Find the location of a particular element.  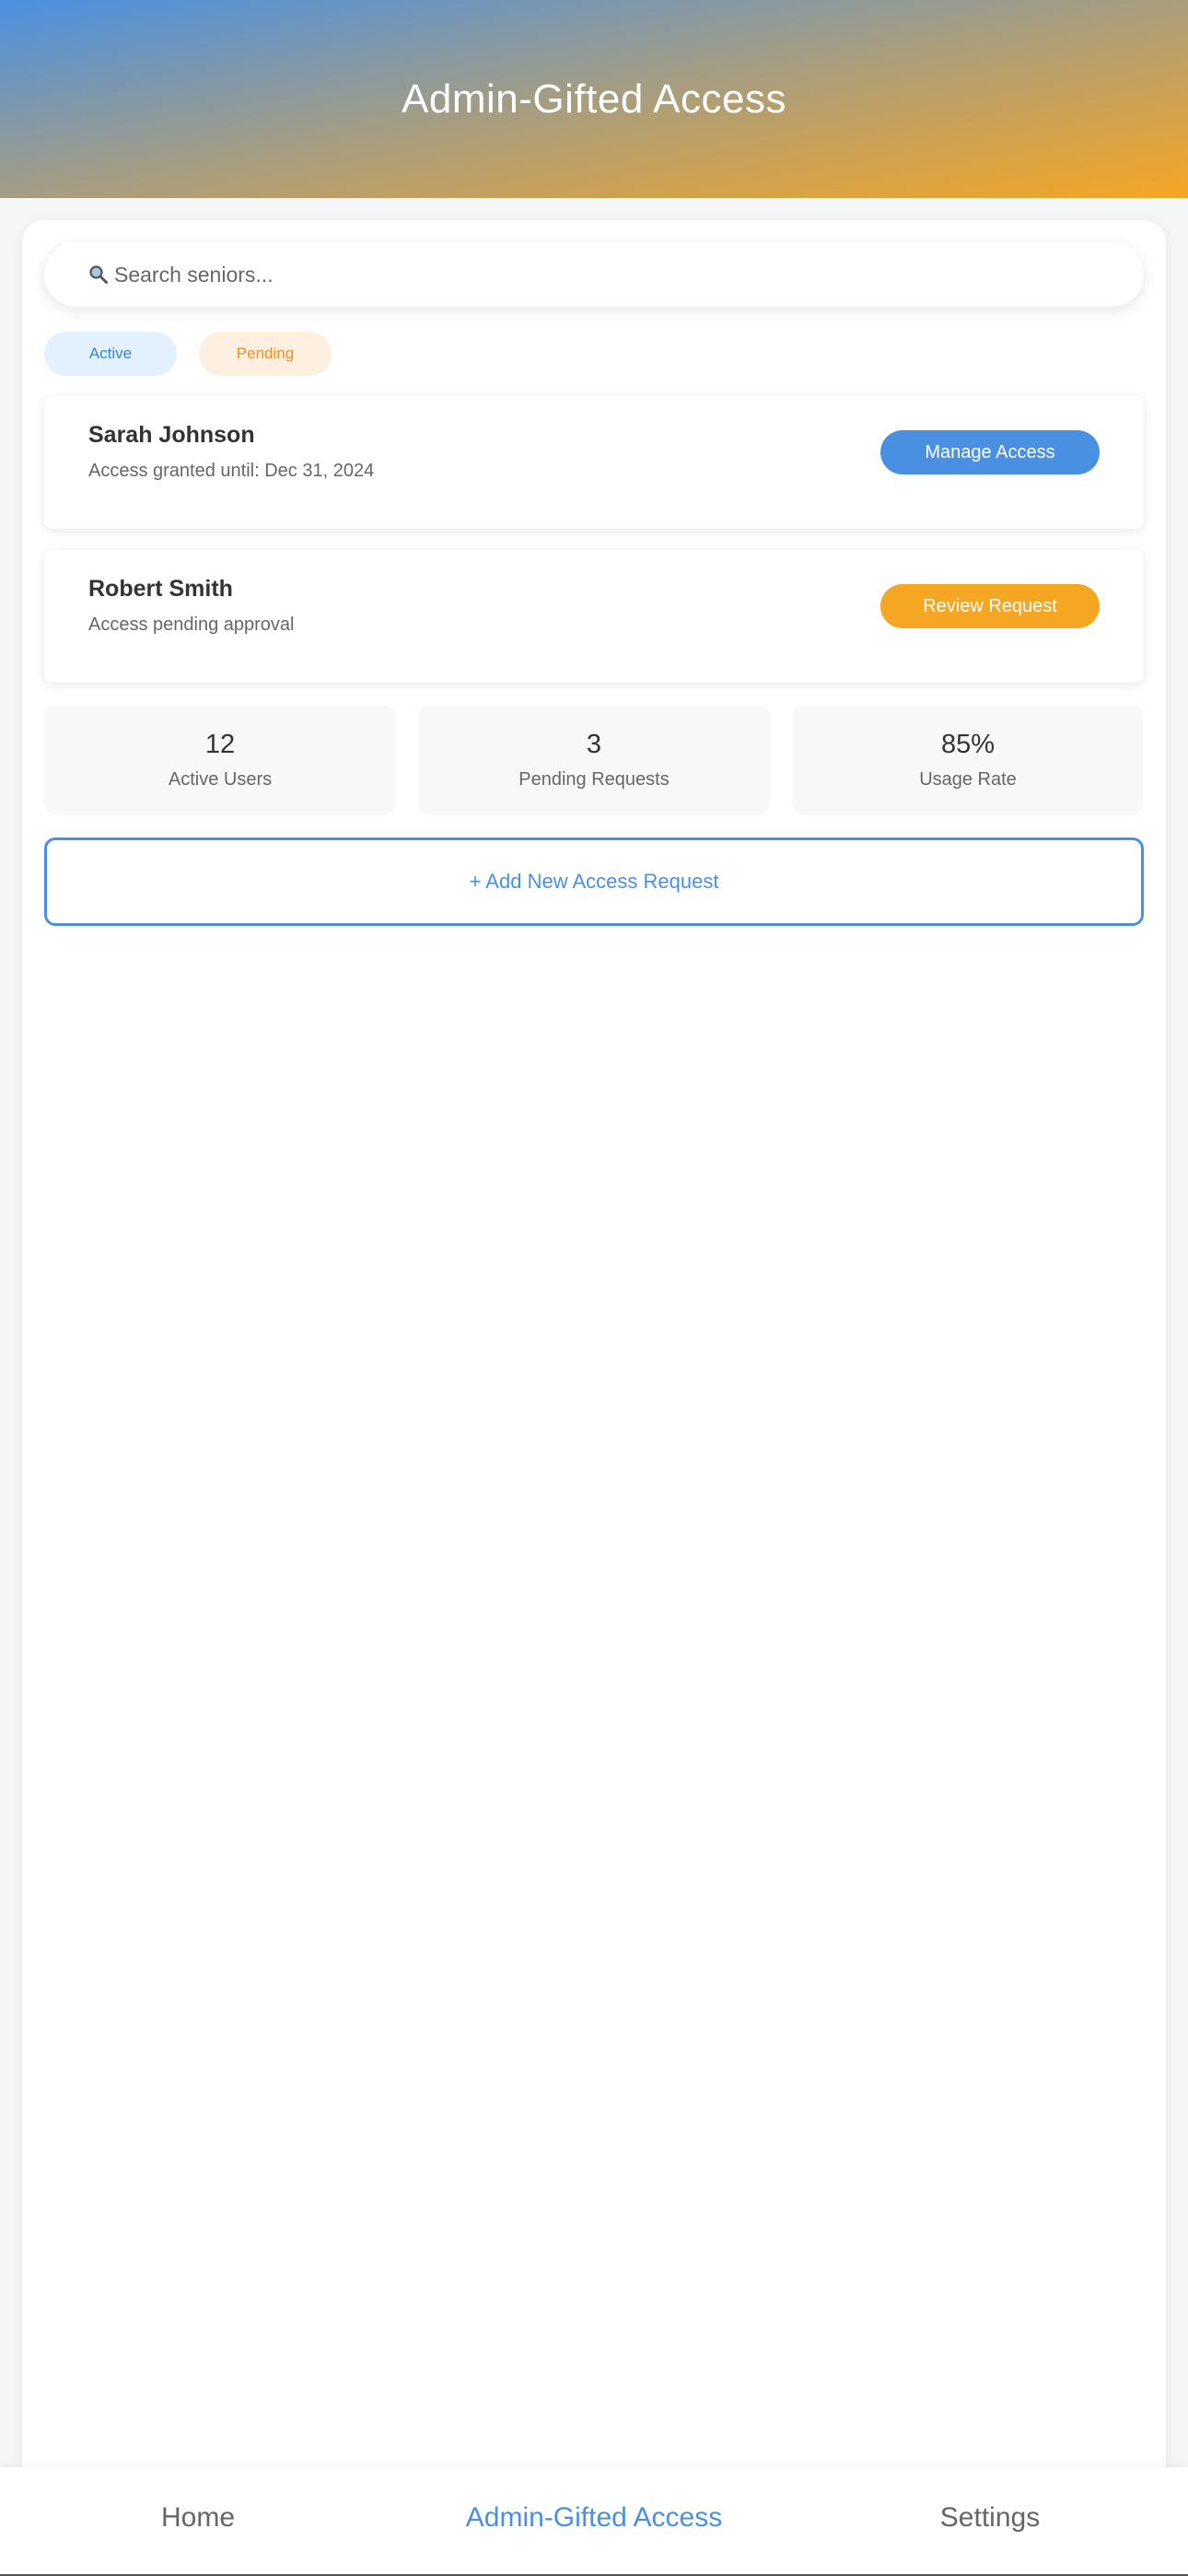

user-name: Robert Smith is located at coordinates (160, 589).